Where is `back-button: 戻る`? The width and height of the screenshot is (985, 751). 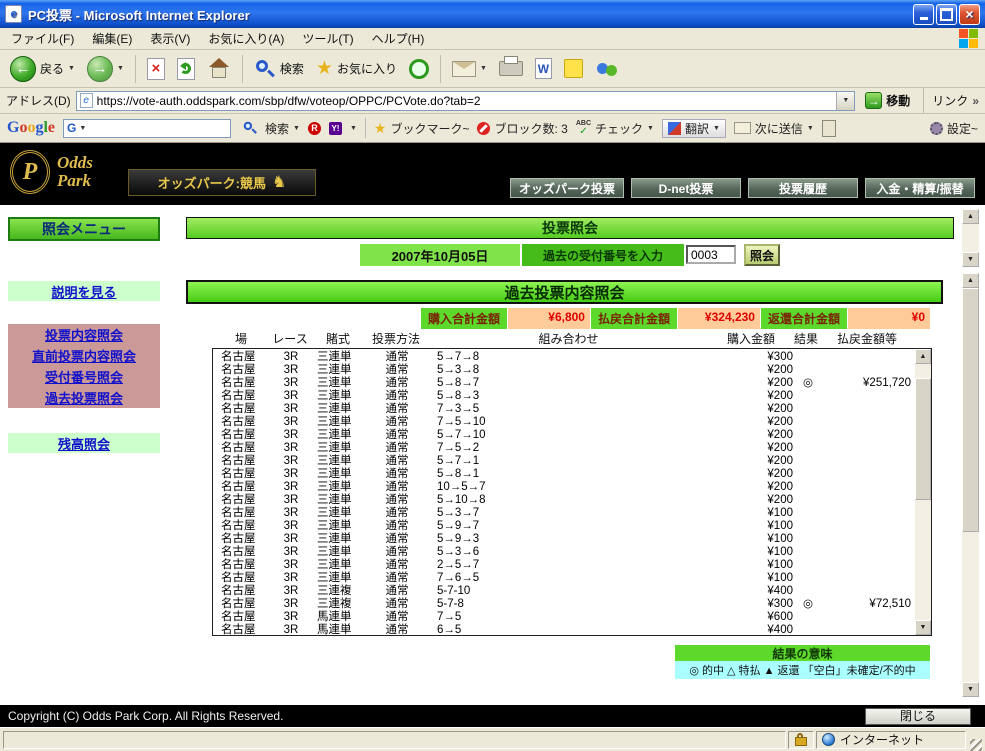
back-button: 戻る is located at coordinates (42, 69).